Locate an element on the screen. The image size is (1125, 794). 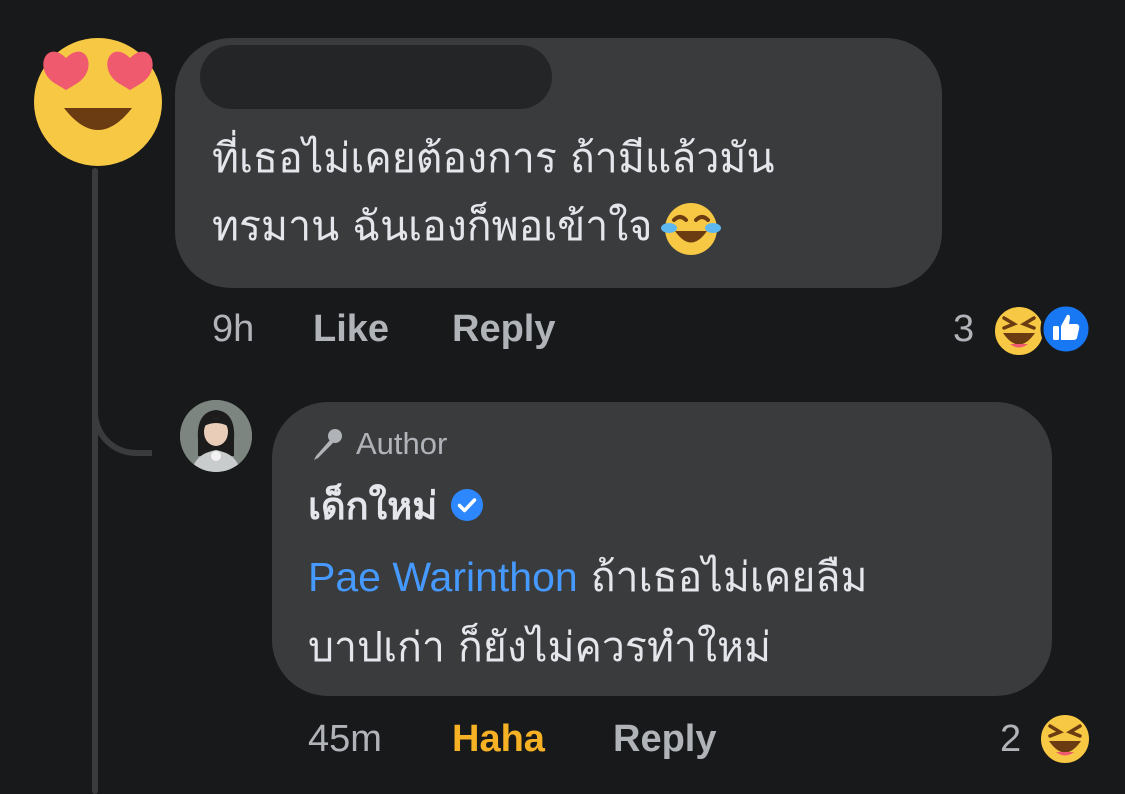
comment-timestamp: 9h is located at coordinates (233, 329).